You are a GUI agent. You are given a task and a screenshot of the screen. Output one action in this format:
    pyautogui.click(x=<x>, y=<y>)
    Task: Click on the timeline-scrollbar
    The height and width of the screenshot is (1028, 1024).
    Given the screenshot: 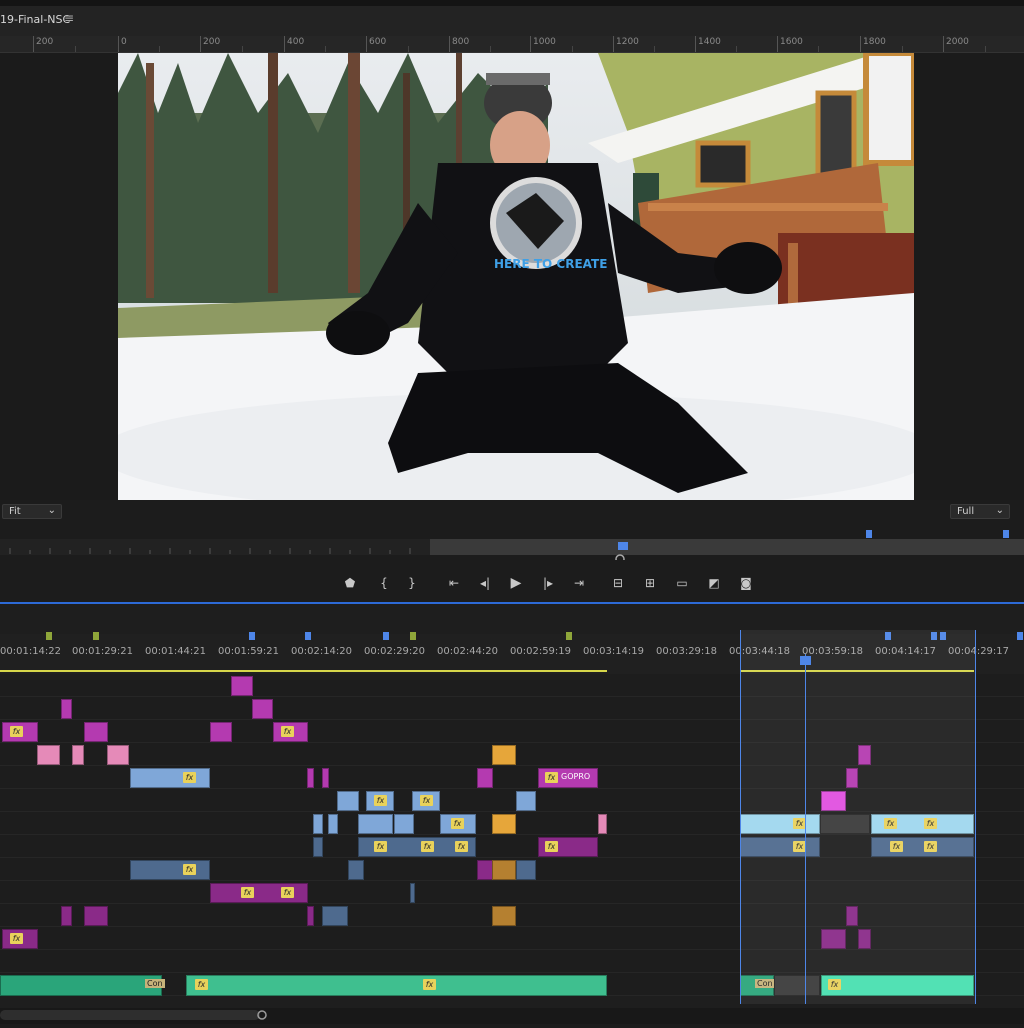 What is the action you would take?
    pyautogui.click(x=512, y=1016)
    